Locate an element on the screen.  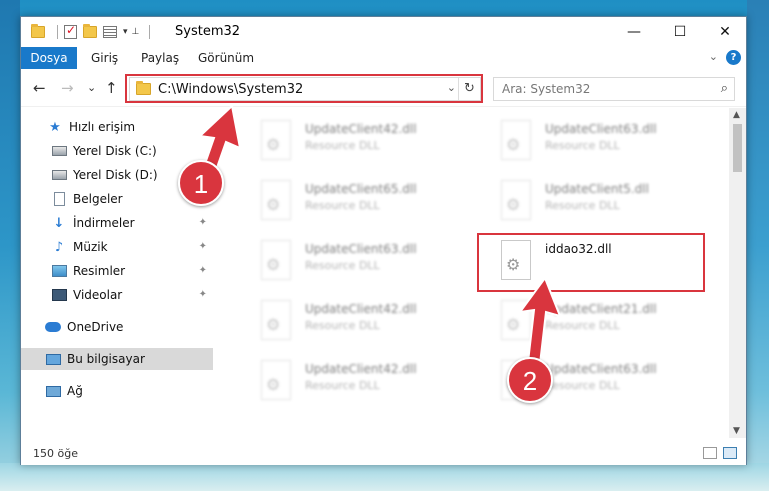
sidebar-item-label: Videolar is located at coordinates (98, 295).